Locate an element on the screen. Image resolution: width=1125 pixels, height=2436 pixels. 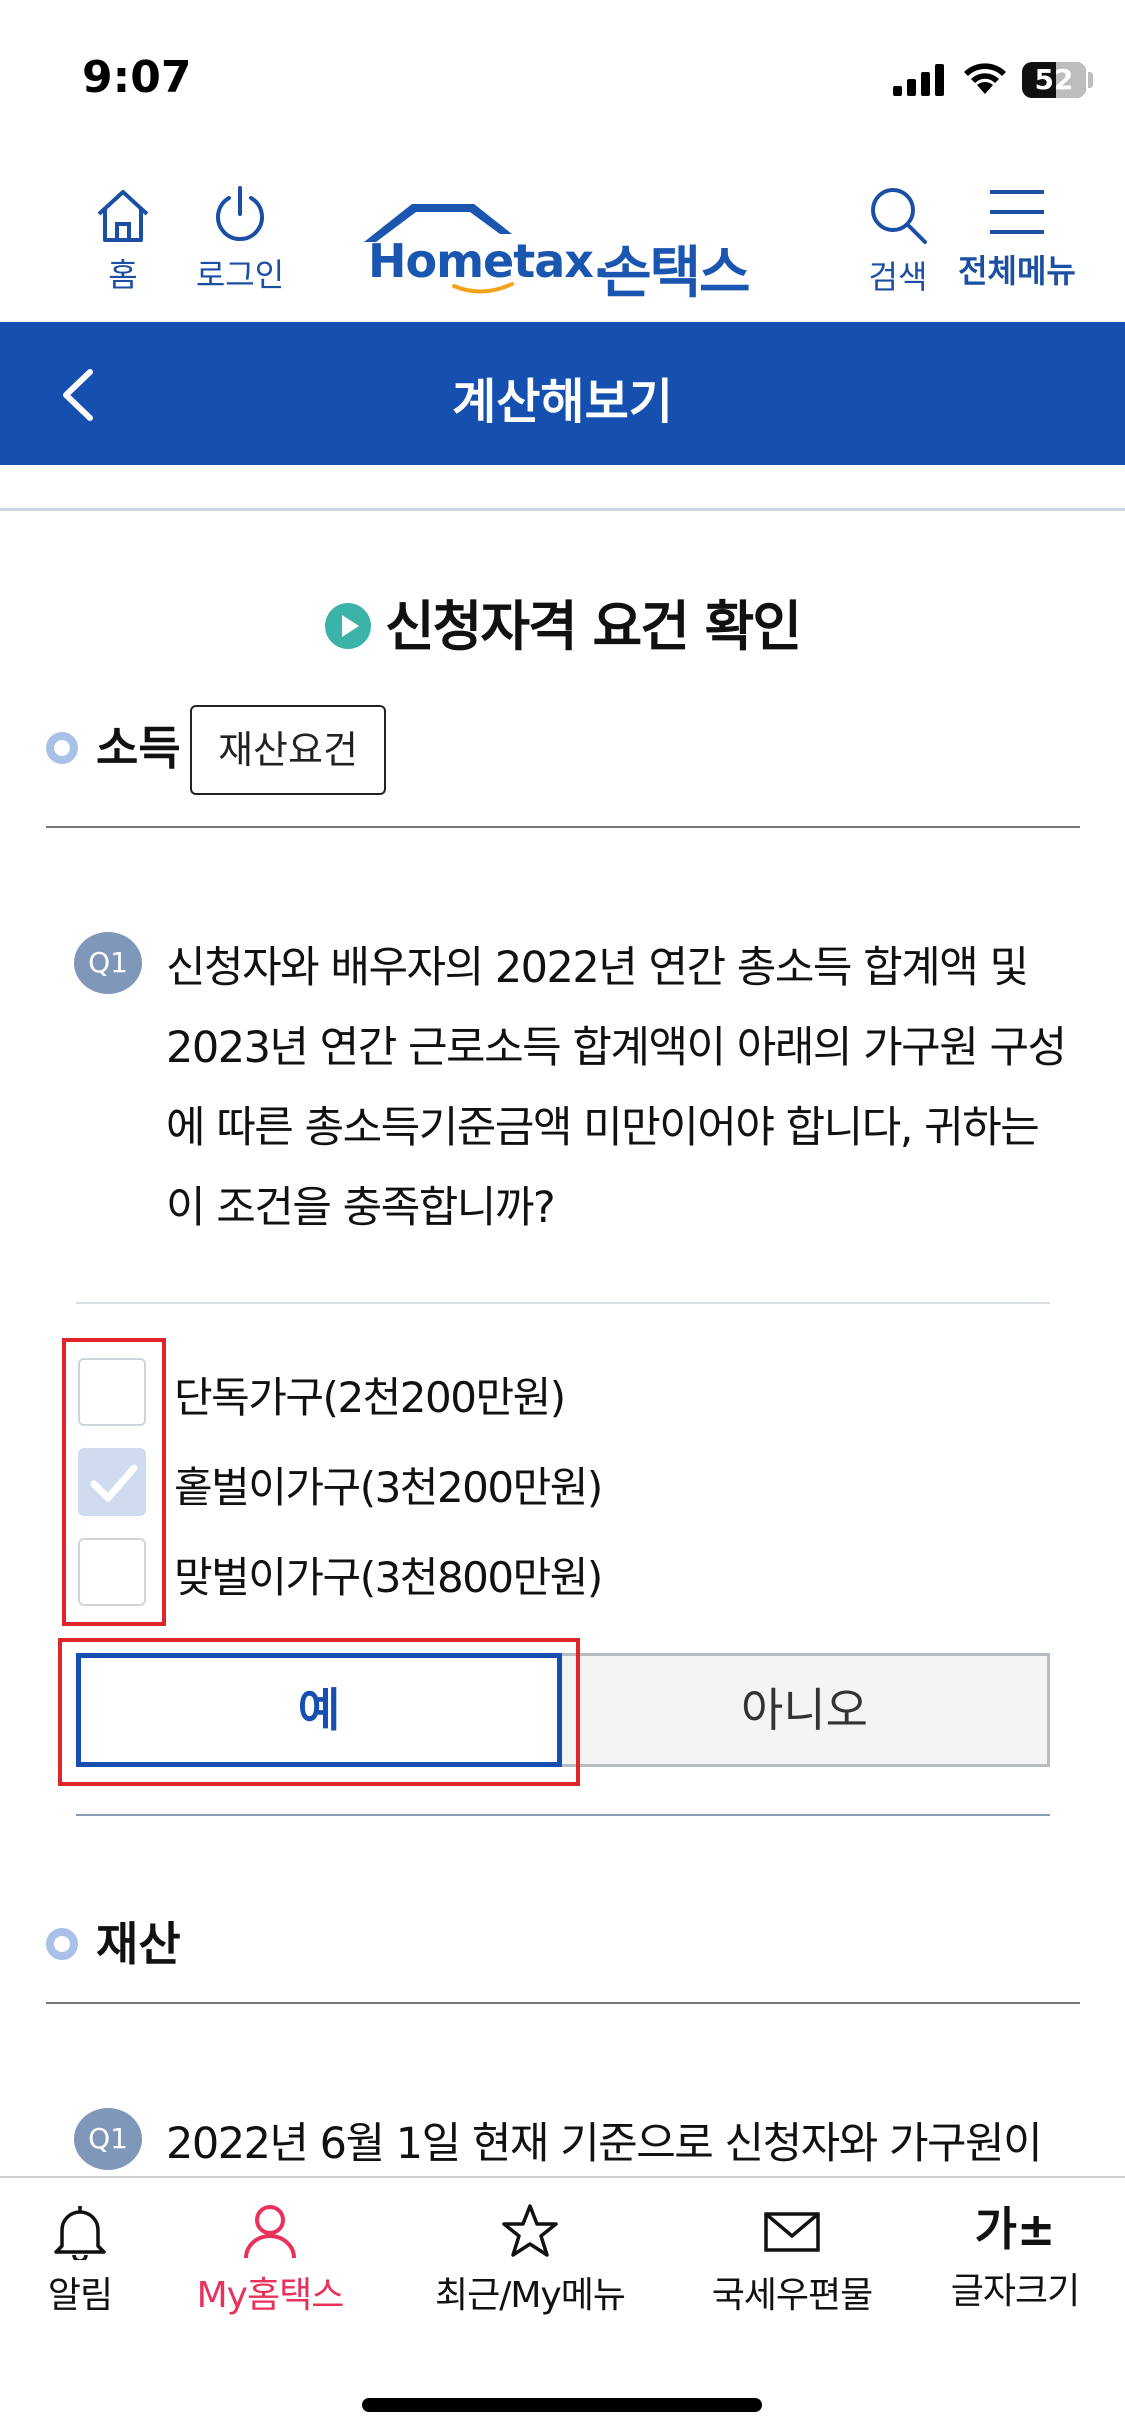
power-icon is located at coordinates (240, 214).